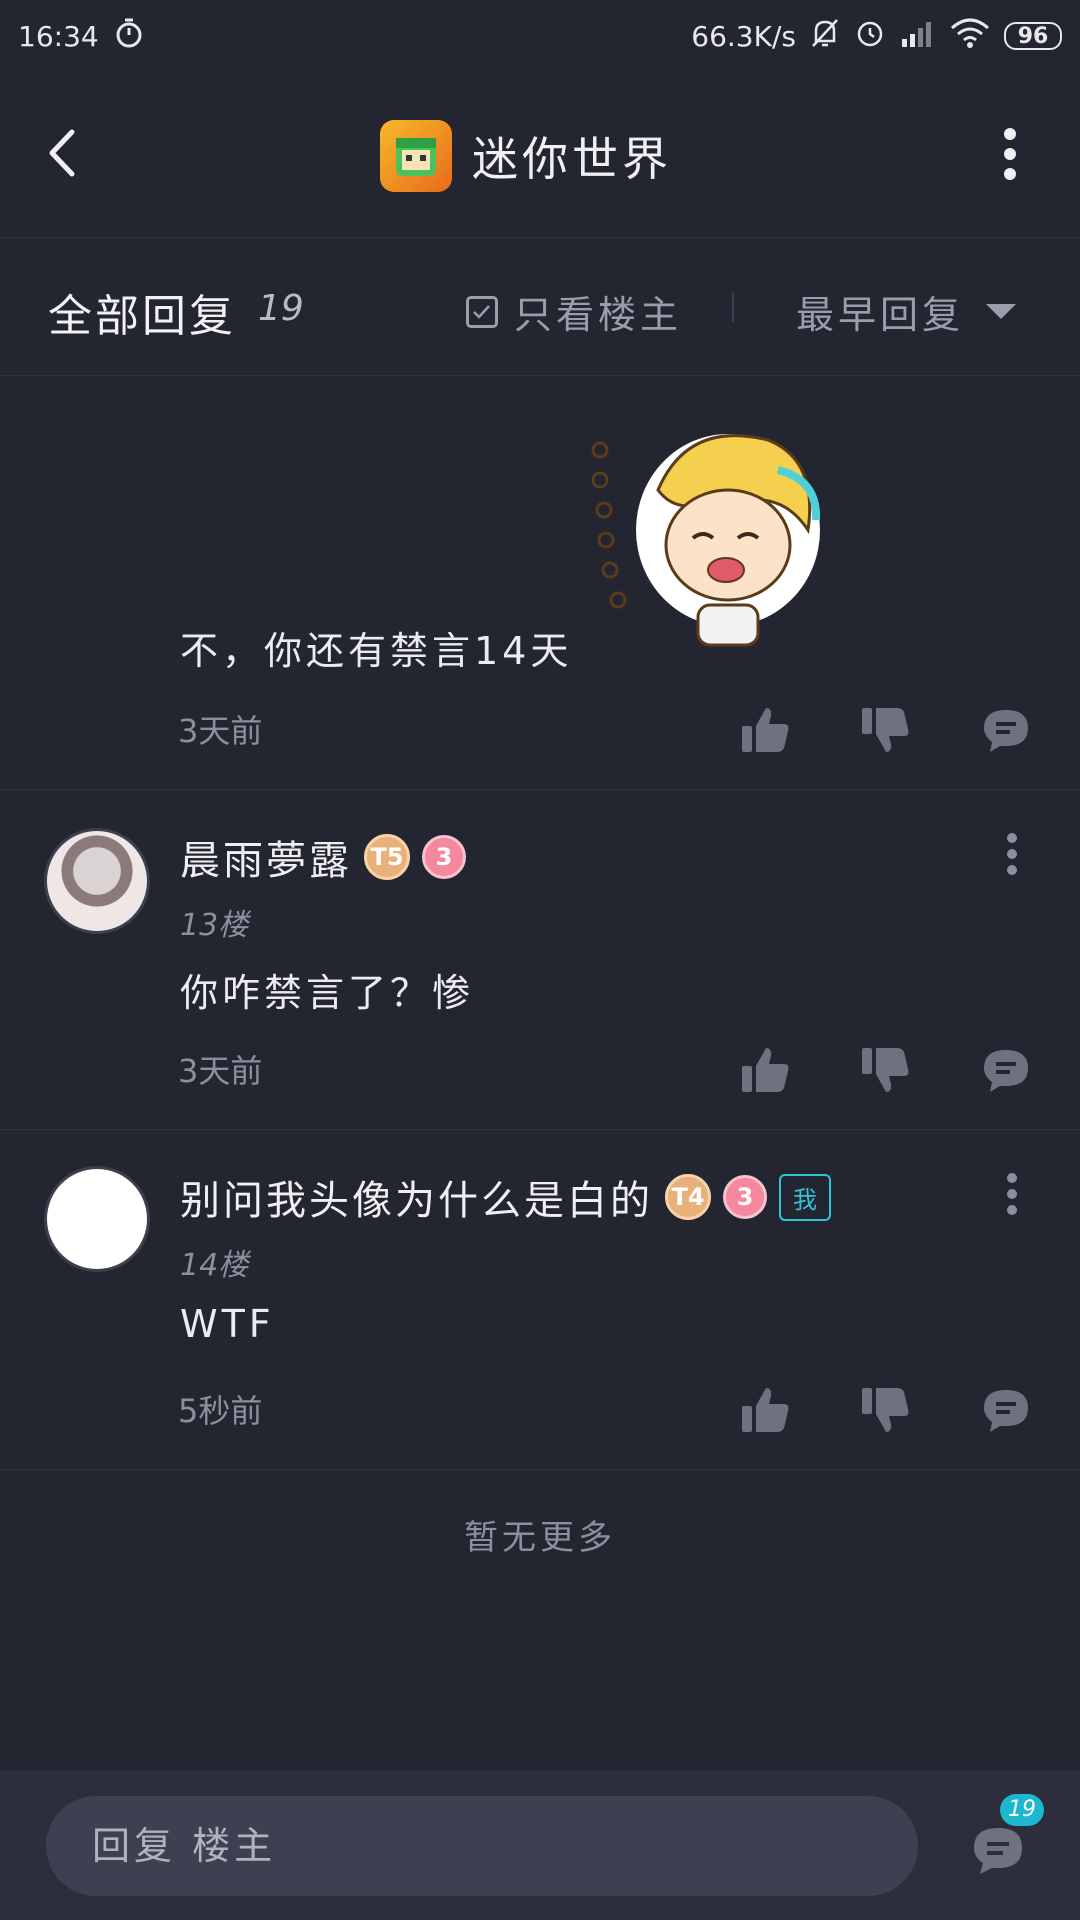 The image size is (1080, 1920). I want to click on only-op-label: 只看楼主, so click(598, 315).